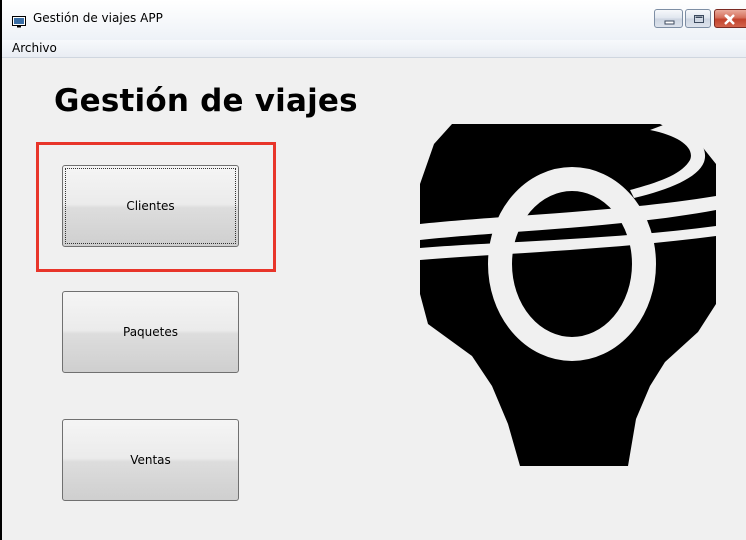 The width and height of the screenshot is (746, 540). I want to click on page-title: Gestión de viajes, so click(206, 101).